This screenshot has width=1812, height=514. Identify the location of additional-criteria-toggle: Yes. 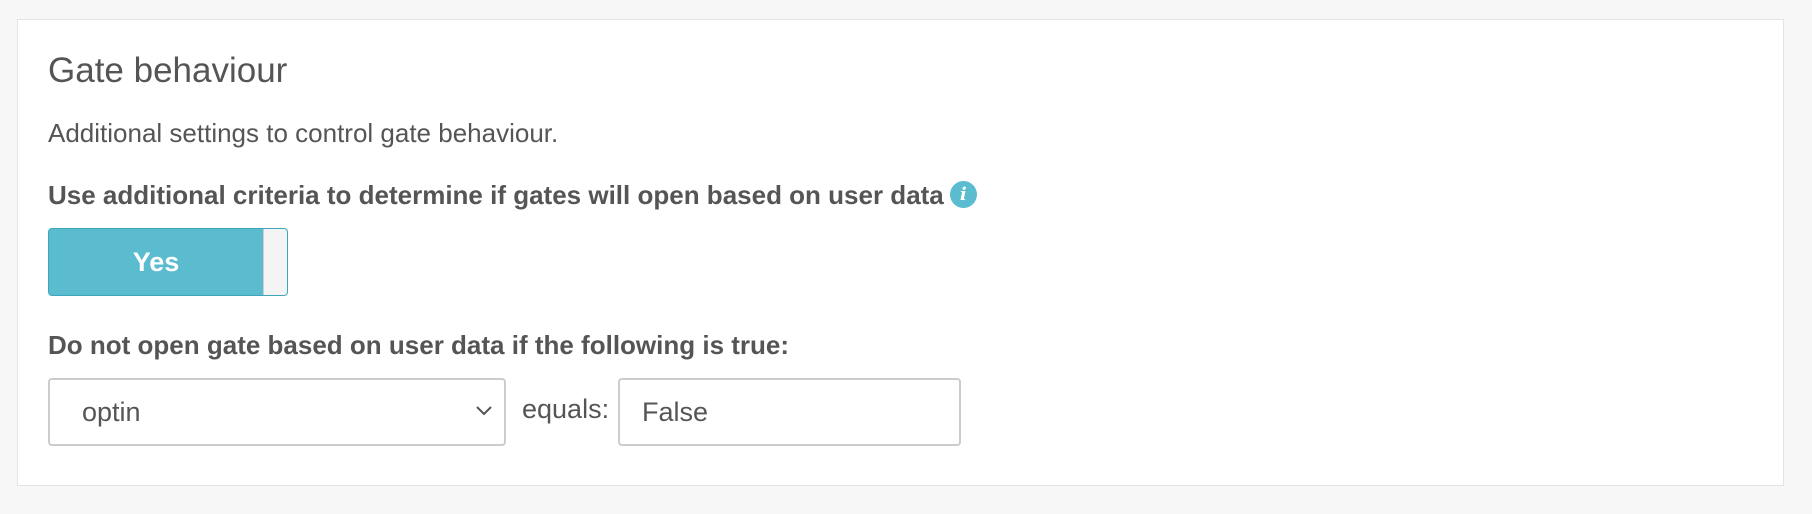
(168, 262).